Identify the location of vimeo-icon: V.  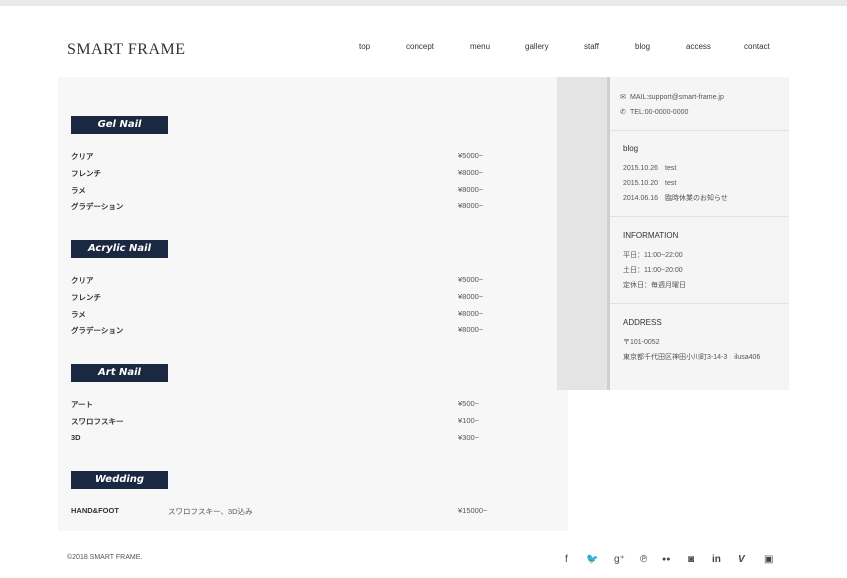
(741, 559).